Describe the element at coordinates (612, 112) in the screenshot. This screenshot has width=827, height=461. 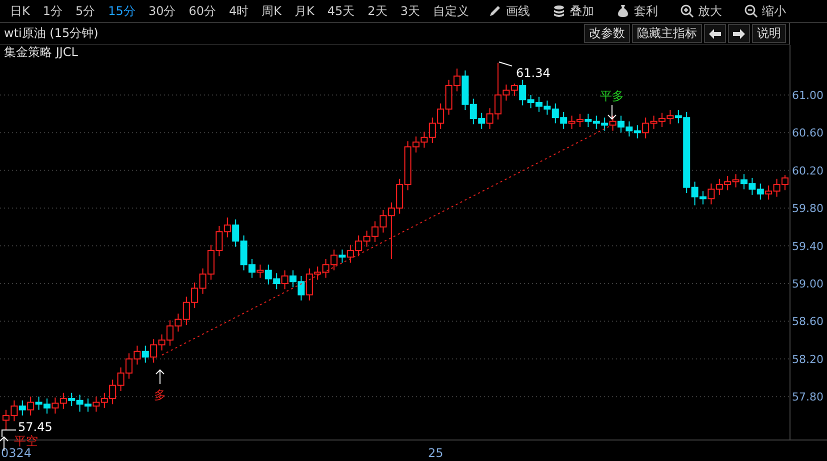
I see `down-arrow-icon` at that location.